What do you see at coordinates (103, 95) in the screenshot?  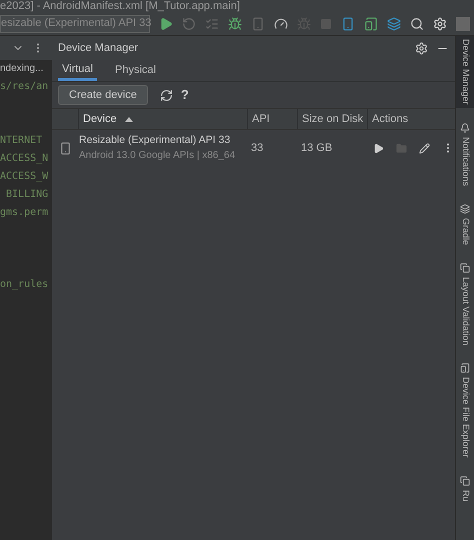 I see `create-device-button: Create device` at bounding box center [103, 95].